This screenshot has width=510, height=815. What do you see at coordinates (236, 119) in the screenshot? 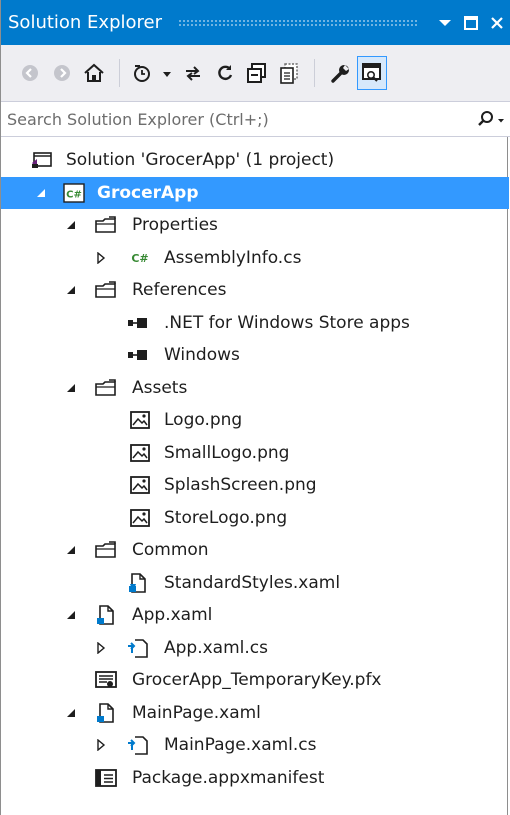
I see `search-input` at bounding box center [236, 119].